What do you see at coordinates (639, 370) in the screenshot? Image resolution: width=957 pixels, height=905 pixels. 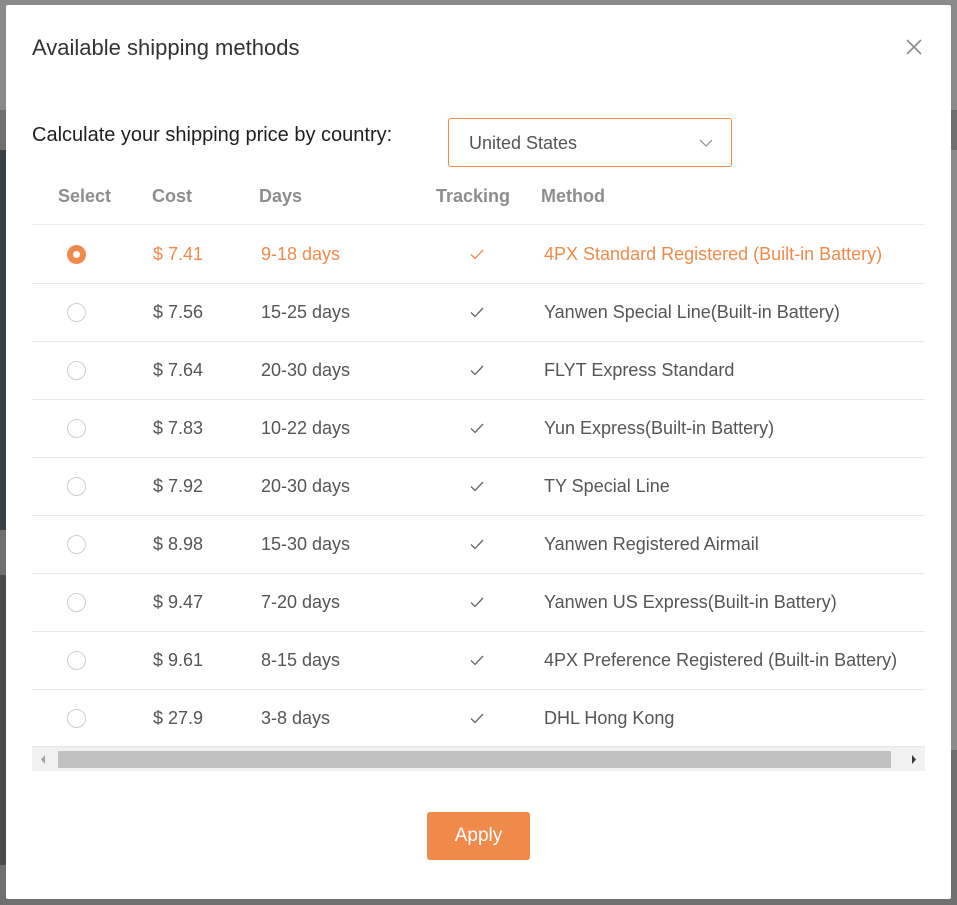 I see `method-cell: FLYT Express Standard` at bounding box center [639, 370].